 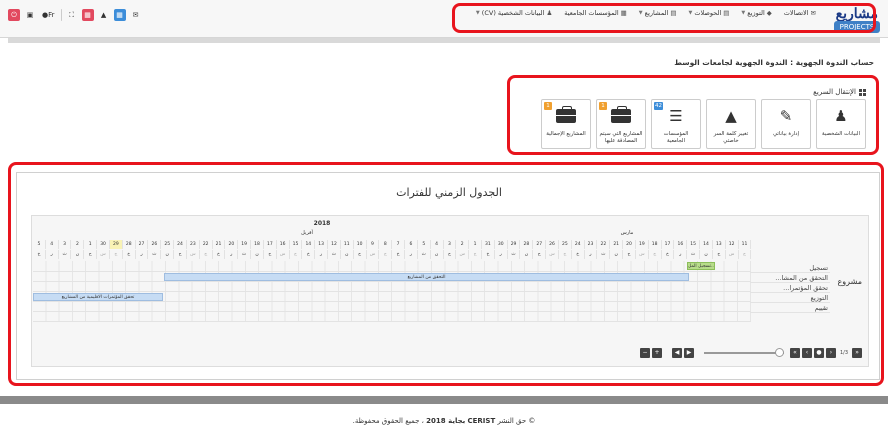 I want to click on prev-button: ◀, so click(x=677, y=353).